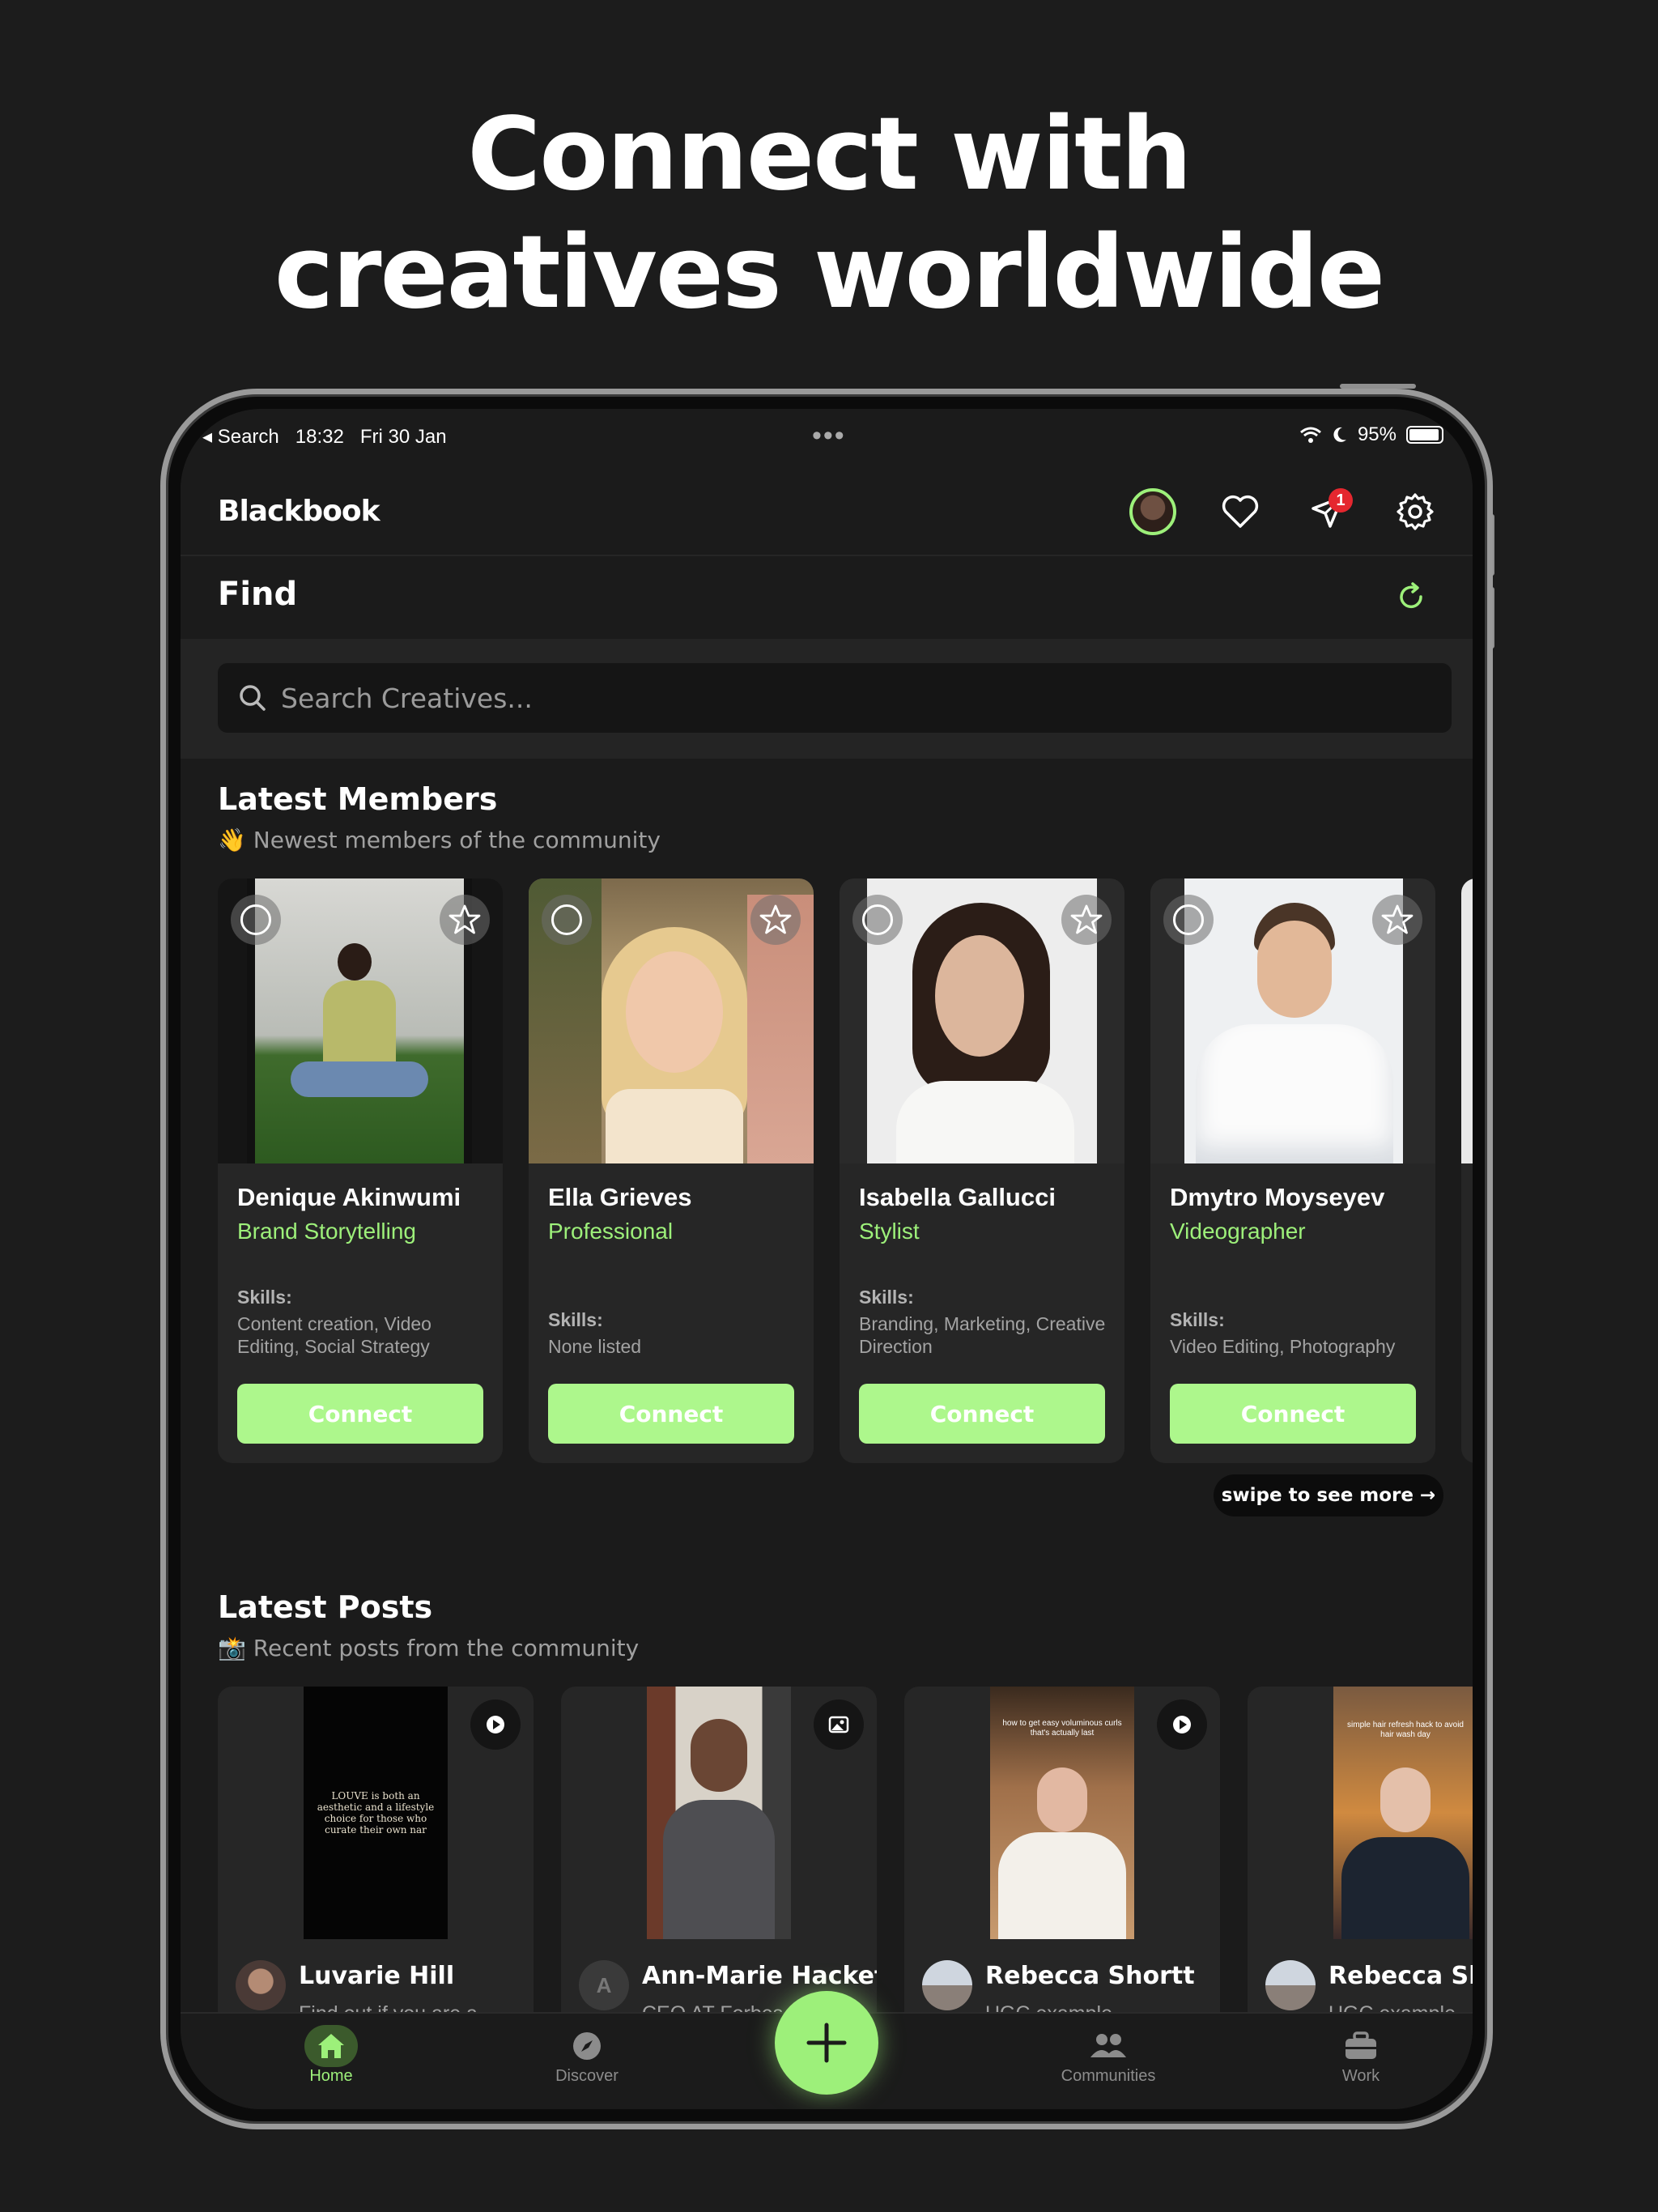  I want to click on post-author-name: Luvarie Hill, so click(376, 1976).